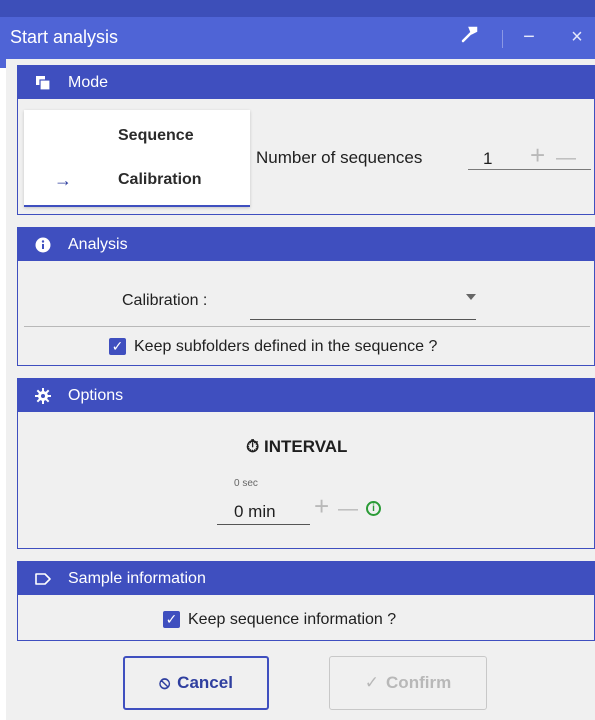 Image resolution: width=595 pixels, height=720 pixels. I want to click on confirm-button: ✓ Confirm, so click(408, 683).